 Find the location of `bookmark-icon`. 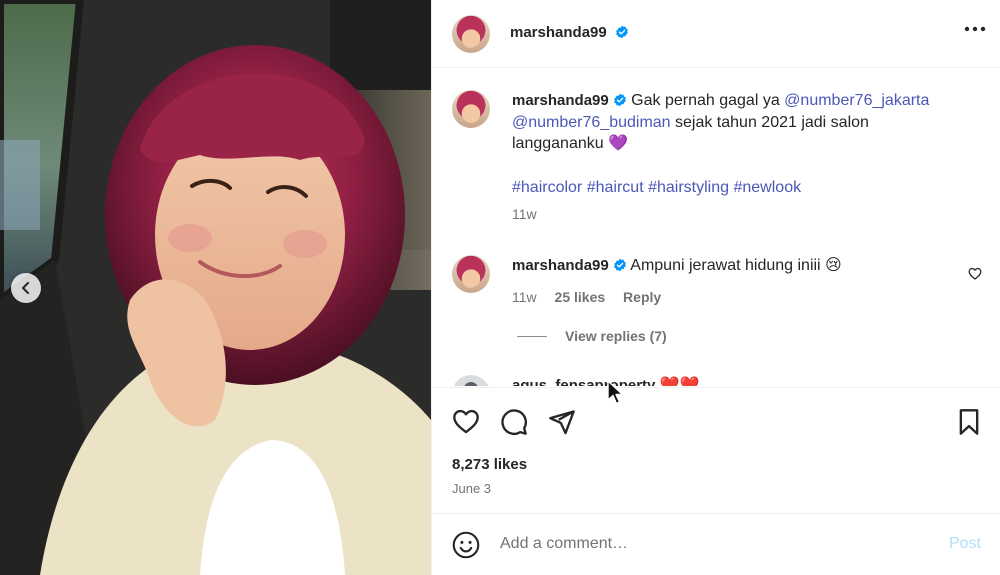

bookmark-icon is located at coordinates (969, 422).